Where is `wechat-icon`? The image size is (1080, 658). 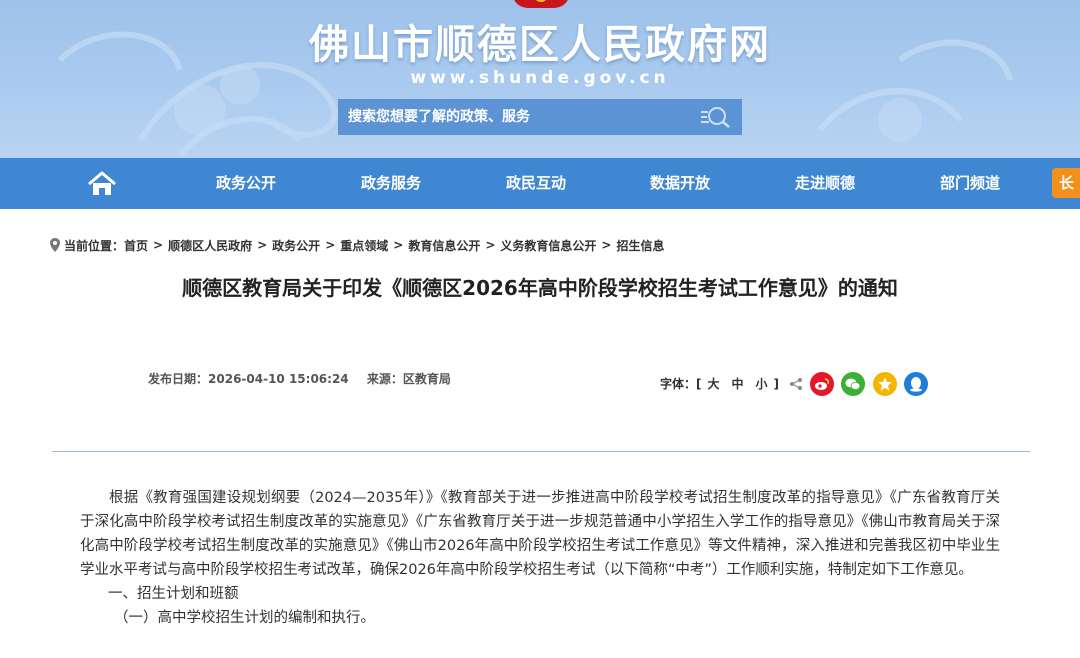
wechat-icon is located at coordinates (853, 384).